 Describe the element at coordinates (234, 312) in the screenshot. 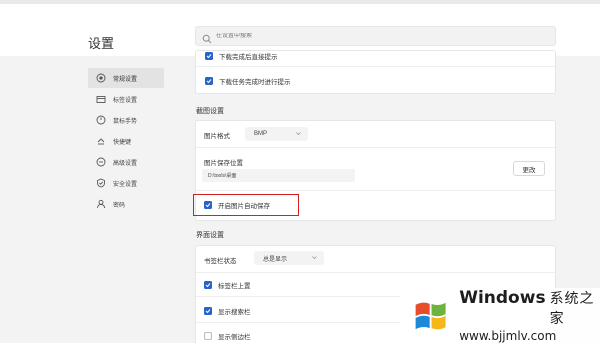

I see `show-search-label: 显示搜索栏` at that location.